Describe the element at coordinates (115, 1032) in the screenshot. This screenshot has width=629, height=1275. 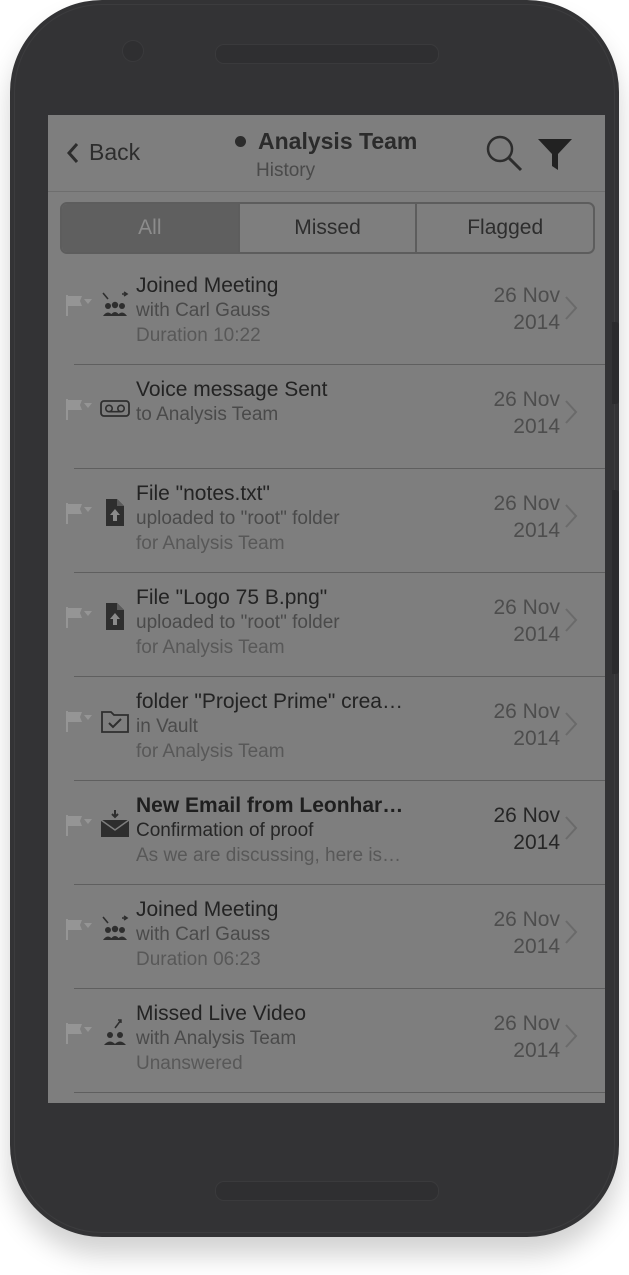
I see `missed-video-icon` at that location.